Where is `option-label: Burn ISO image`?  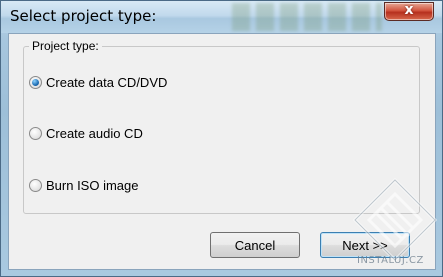
option-label: Burn ISO image is located at coordinates (92, 185).